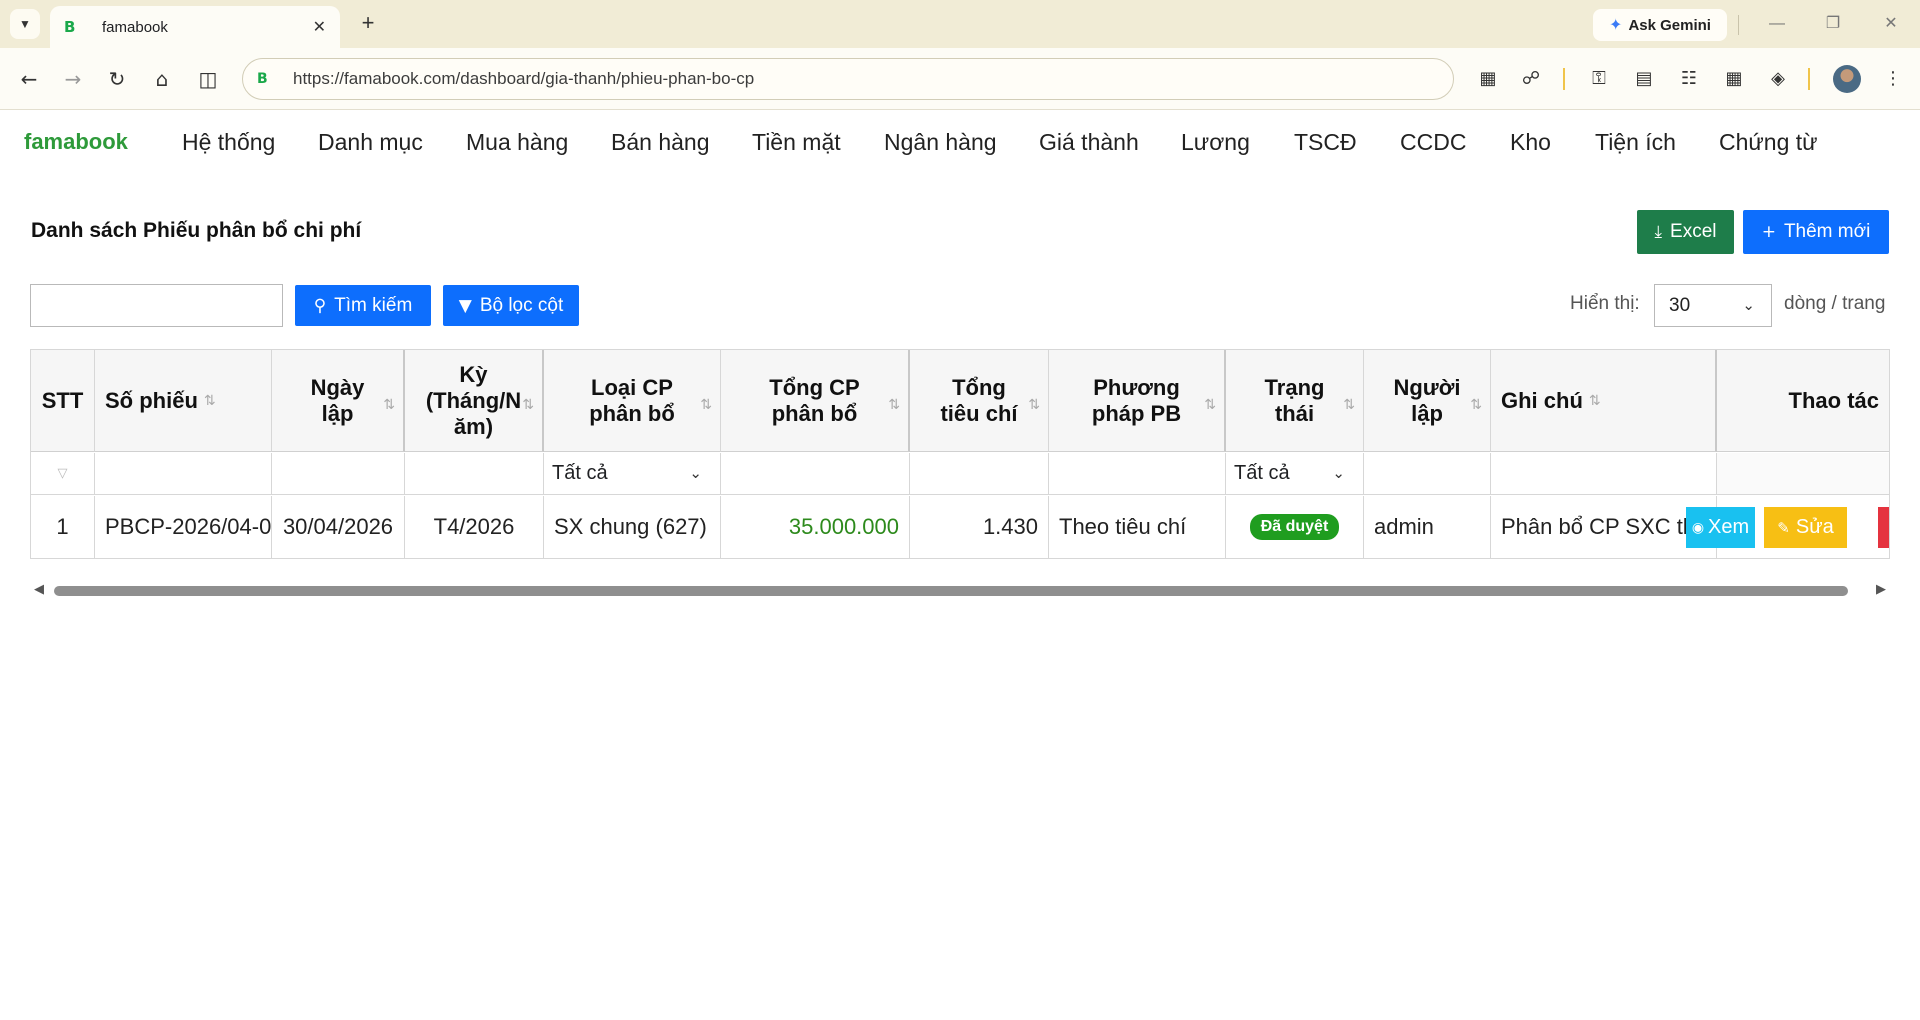 This screenshot has height=1020, width=1920. What do you see at coordinates (1748, 305) in the screenshot?
I see `chevron-down-icon: ⌄` at bounding box center [1748, 305].